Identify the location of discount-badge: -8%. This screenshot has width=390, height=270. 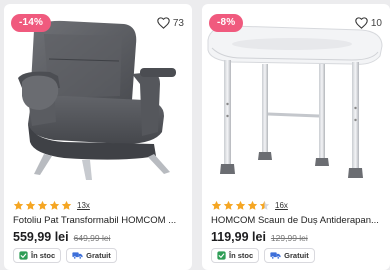
(226, 23).